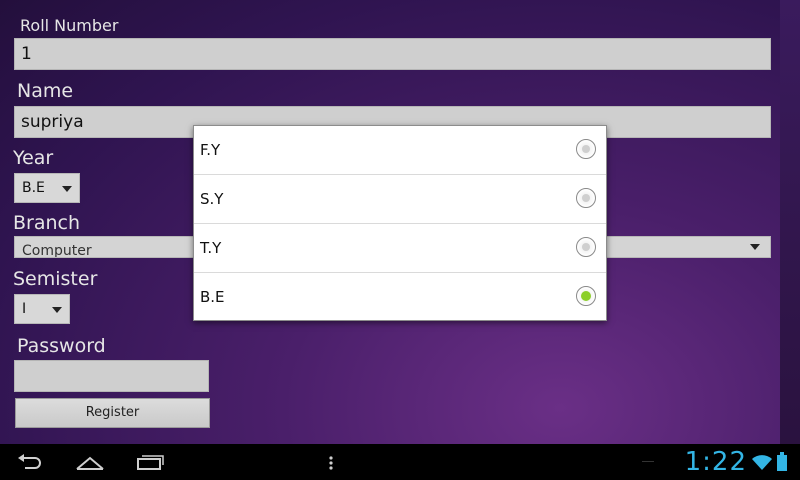  Describe the element at coordinates (45, 91) in the screenshot. I see `name-label: Name` at that location.